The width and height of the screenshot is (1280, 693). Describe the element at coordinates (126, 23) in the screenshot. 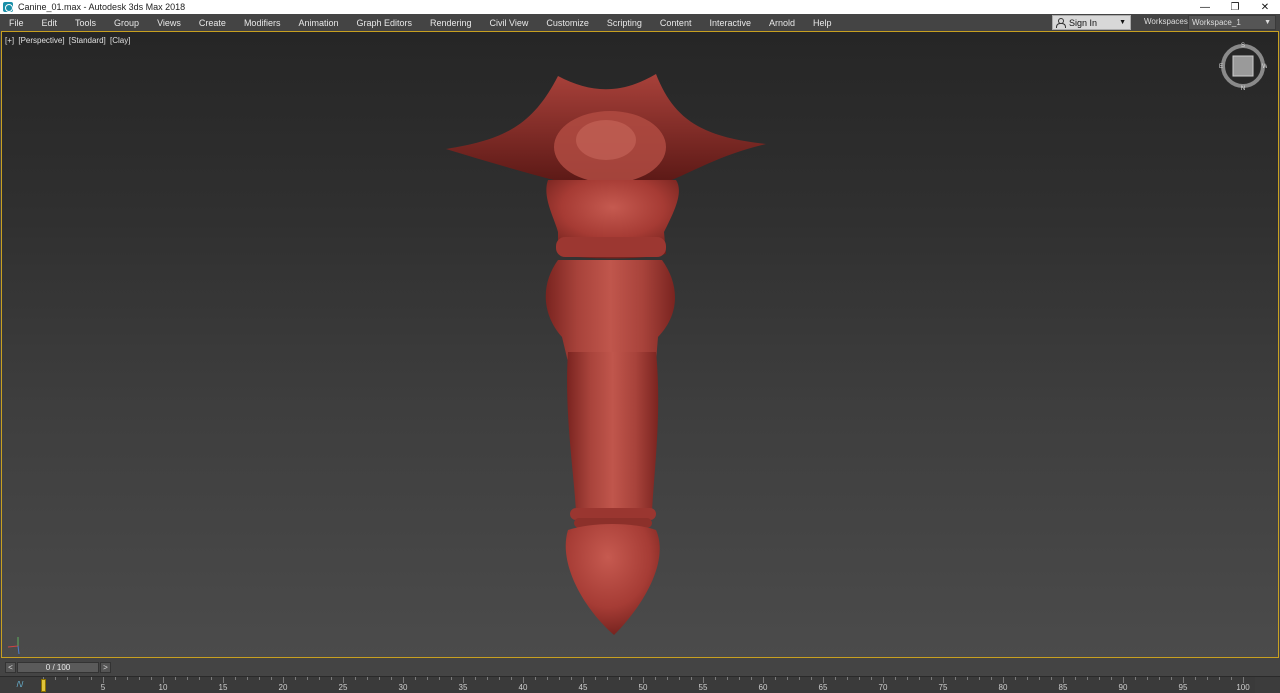

I see `menu-group: Group` at that location.